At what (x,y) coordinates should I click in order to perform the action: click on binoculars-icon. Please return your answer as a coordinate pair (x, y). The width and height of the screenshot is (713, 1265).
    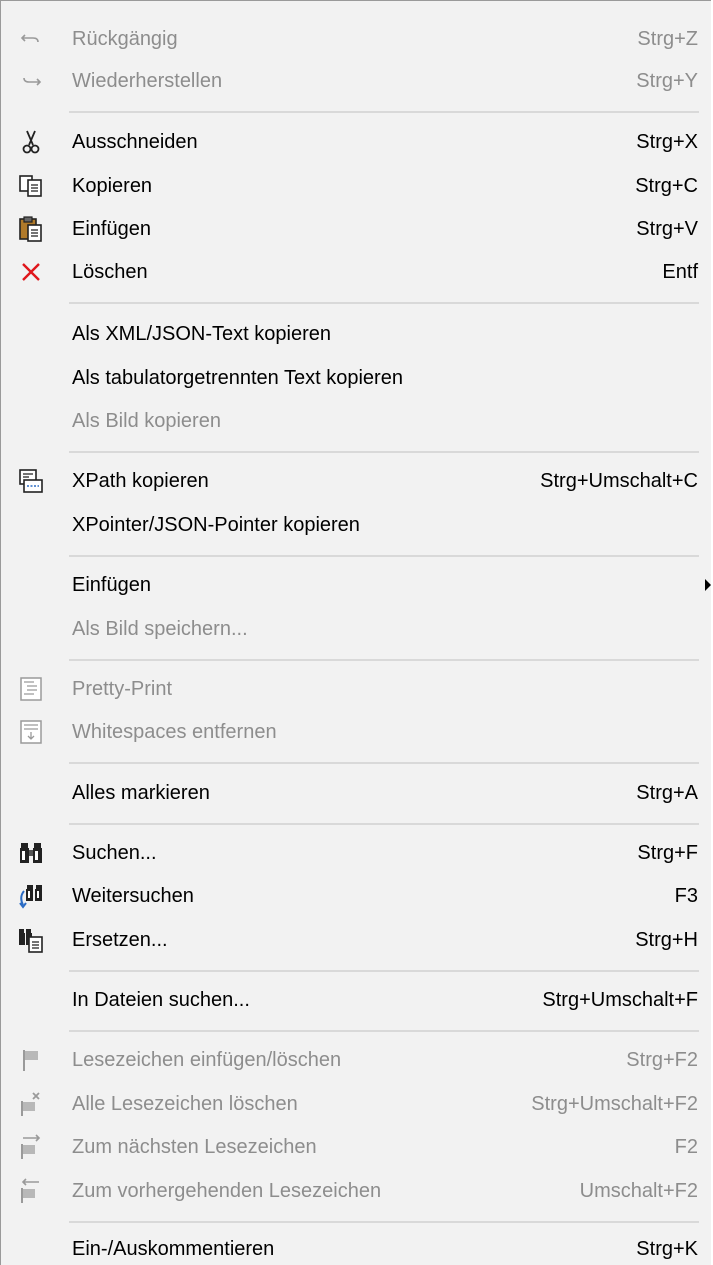
    Looking at the image, I should click on (31, 853).